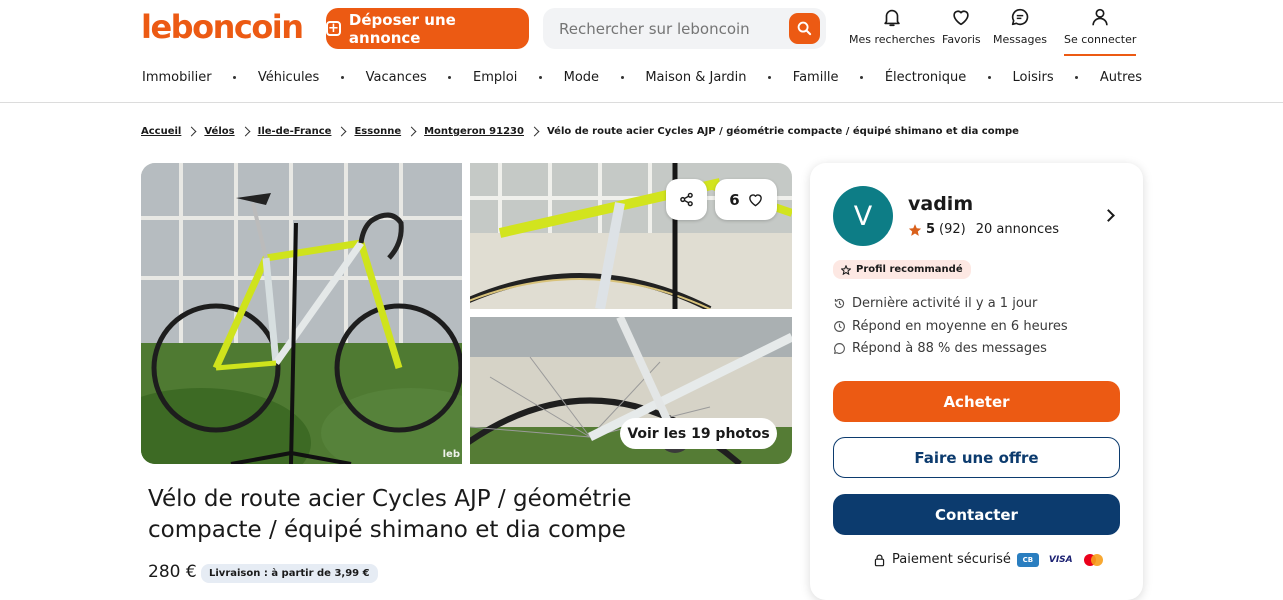  What do you see at coordinates (960, 326) in the screenshot?
I see `response-time-text: Répond en moyenne en 6 heures` at bounding box center [960, 326].